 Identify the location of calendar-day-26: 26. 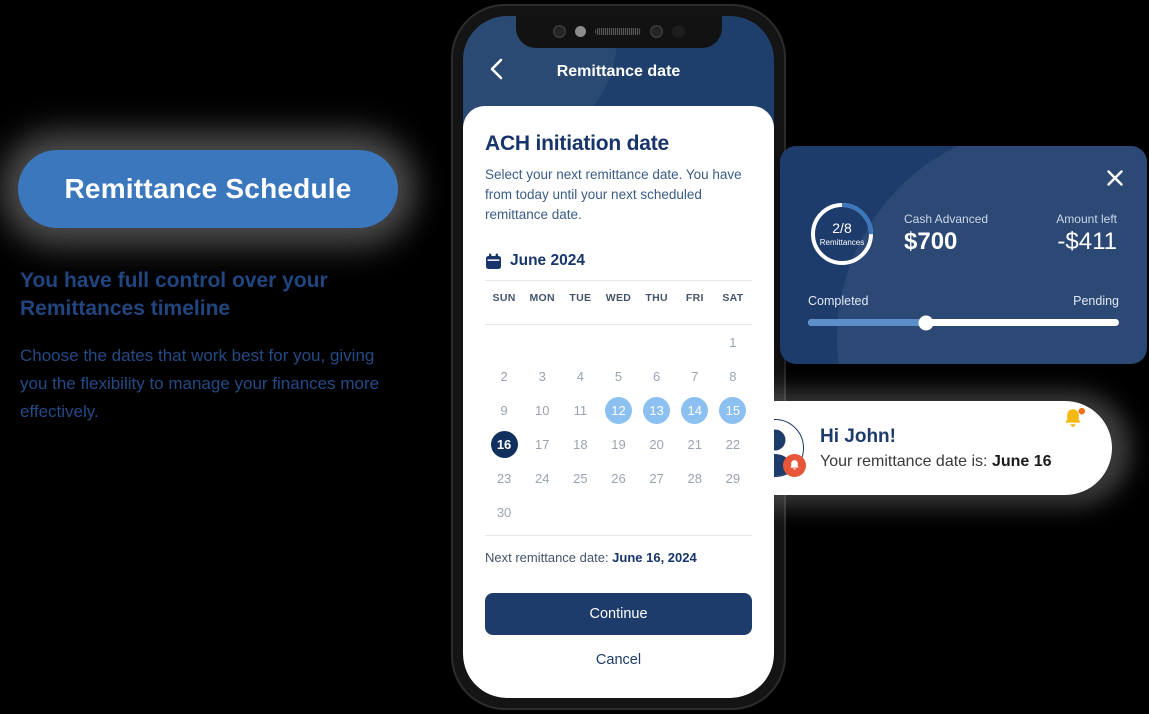
(618, 478).